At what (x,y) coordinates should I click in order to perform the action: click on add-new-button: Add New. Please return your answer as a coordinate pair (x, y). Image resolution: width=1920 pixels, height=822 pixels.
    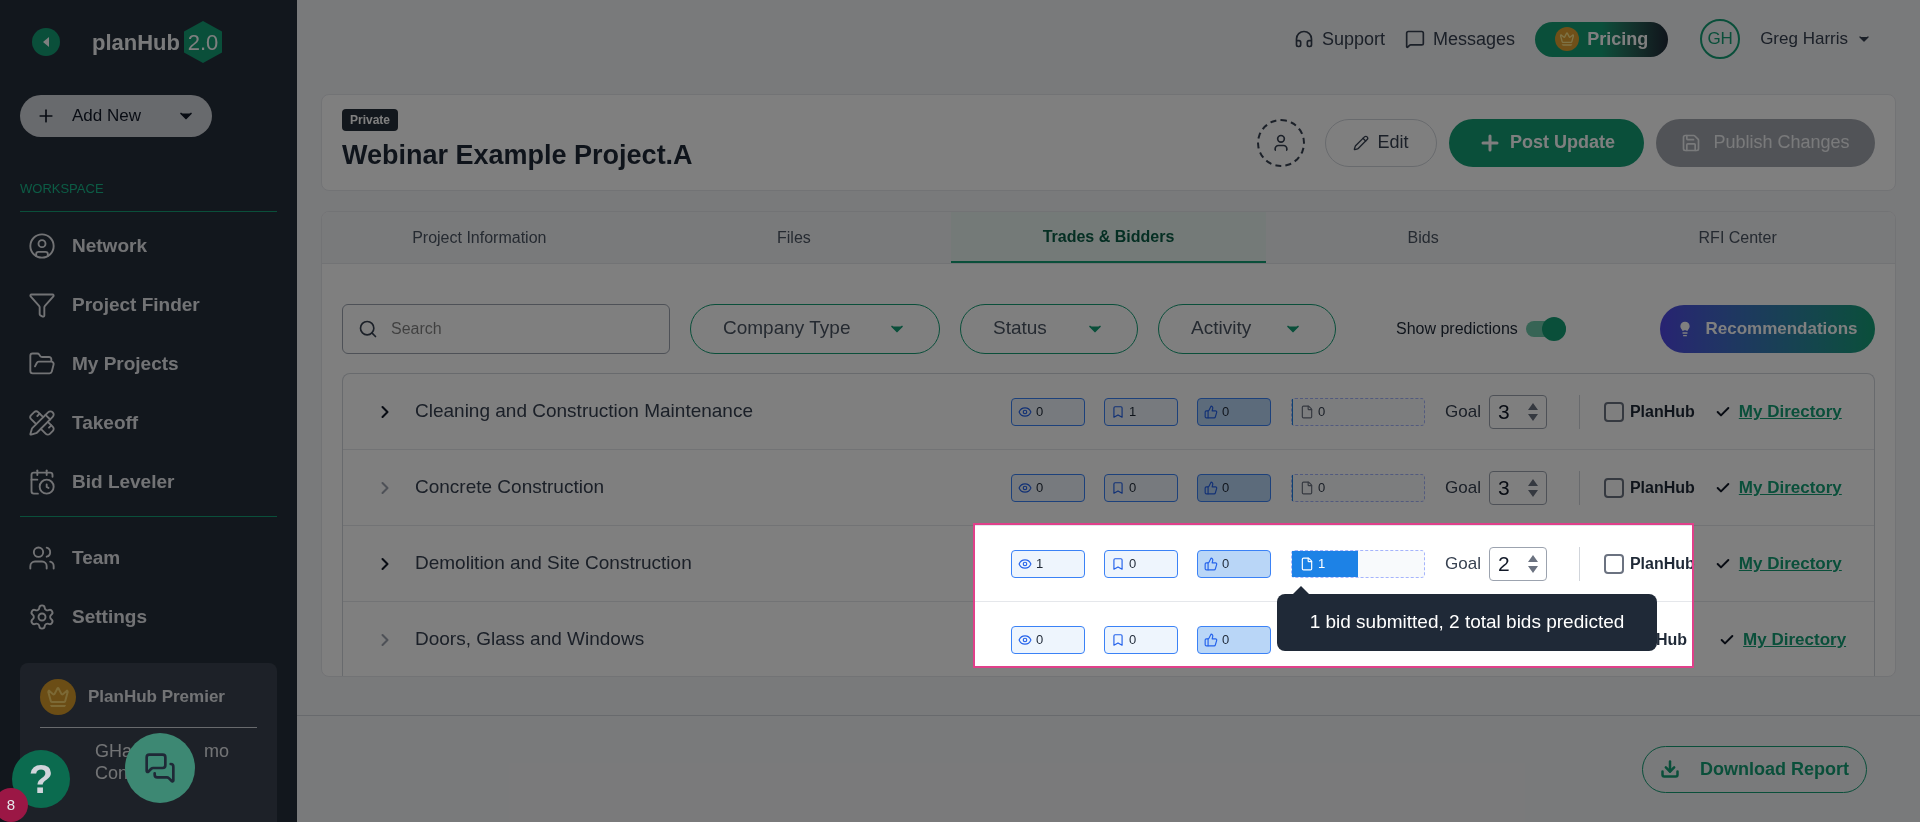
    Looking at the image, I should click on (116, 116).